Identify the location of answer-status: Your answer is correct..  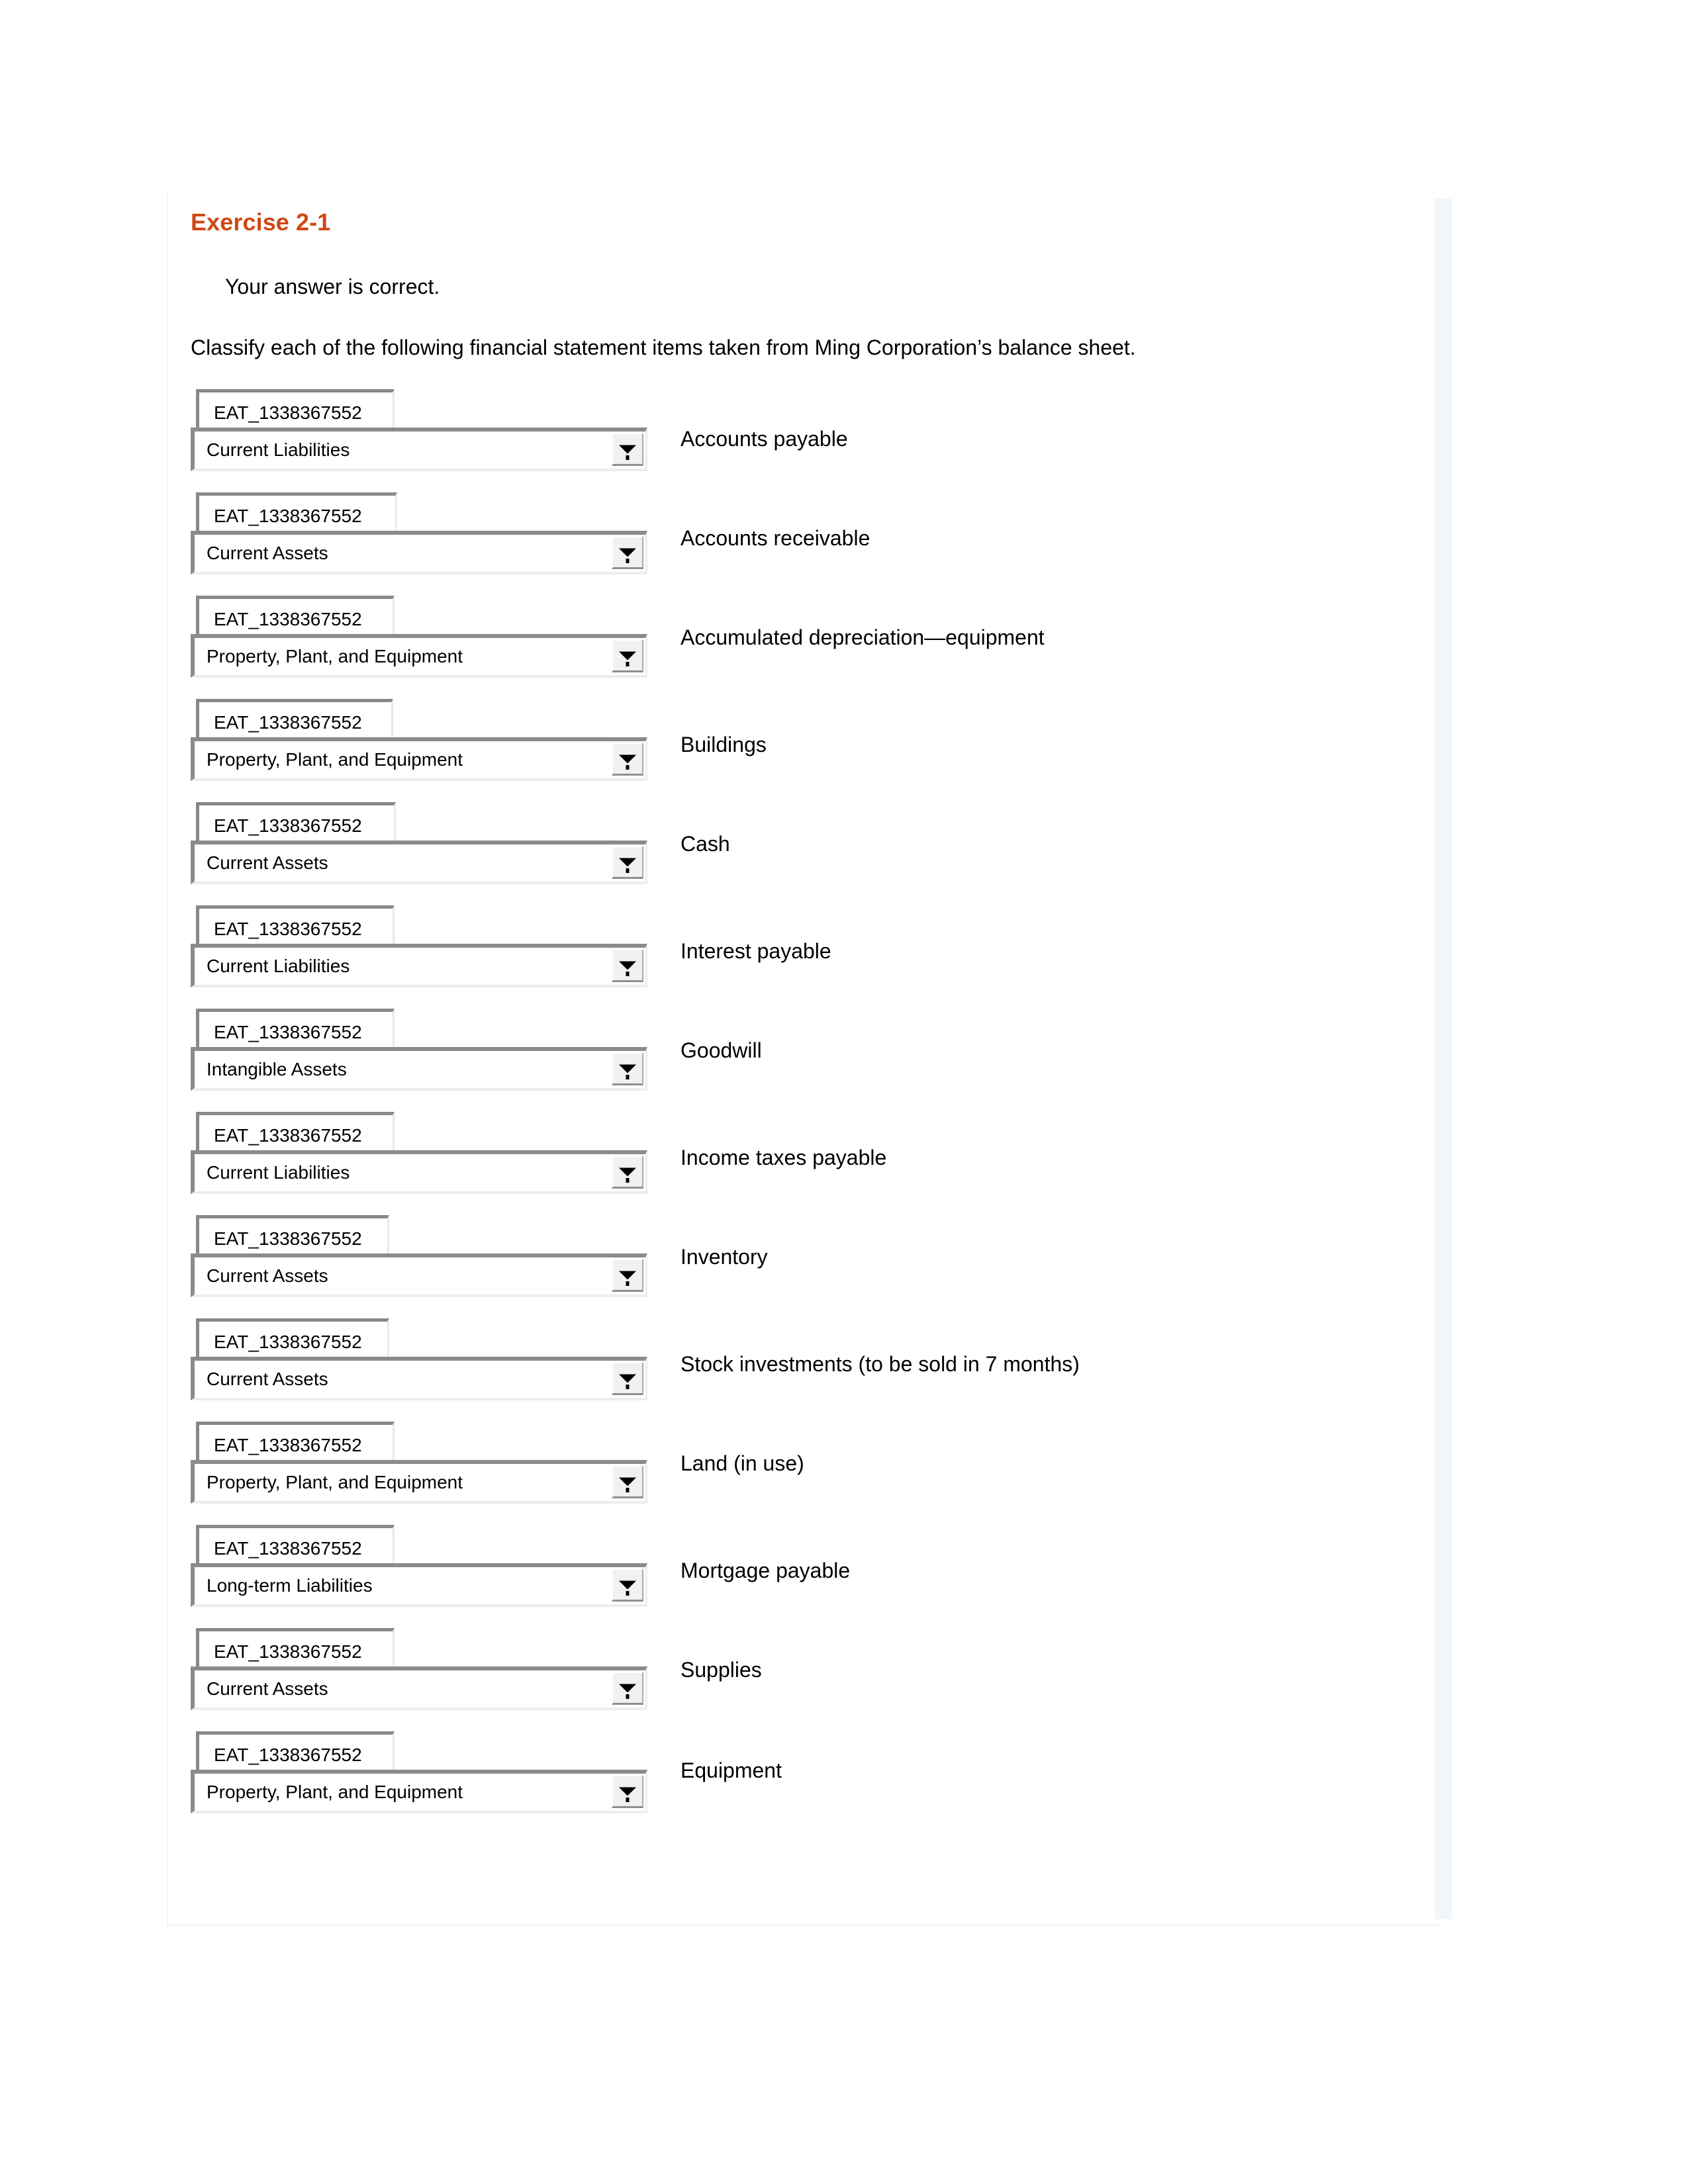
(332, 286).